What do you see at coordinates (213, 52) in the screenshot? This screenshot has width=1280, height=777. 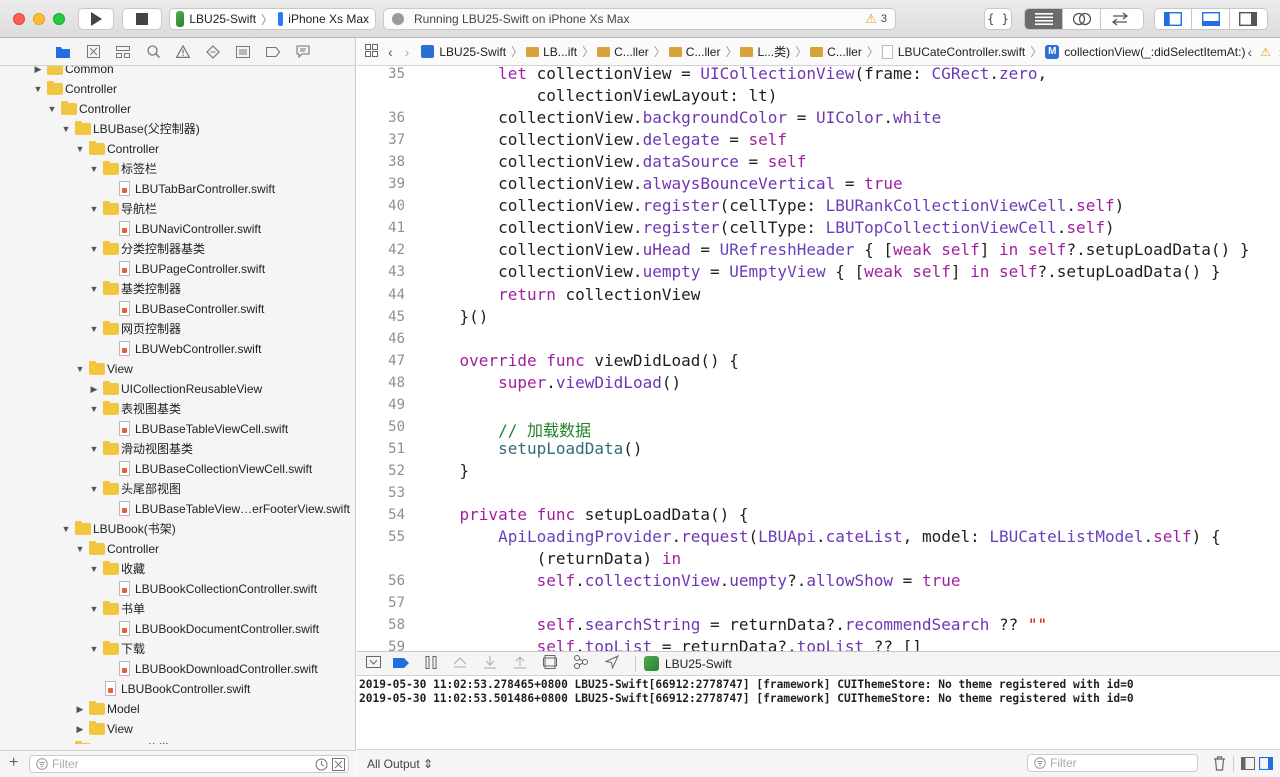 I see `test-navigator-tab-icon` at bounding box center [213, 52].